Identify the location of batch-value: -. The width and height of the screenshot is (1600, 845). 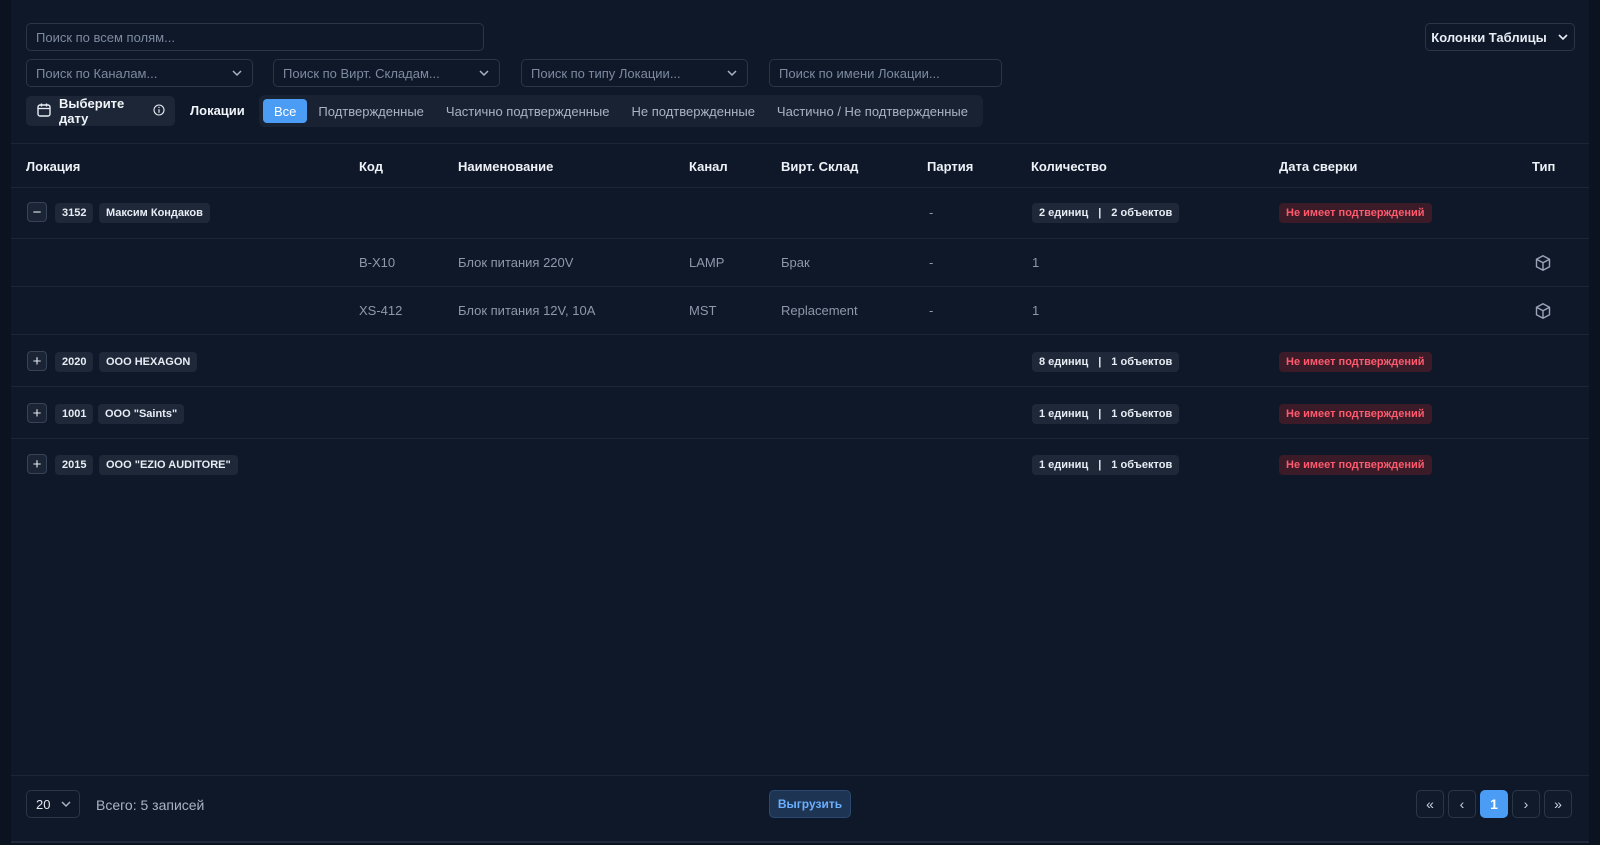
(931, 212).